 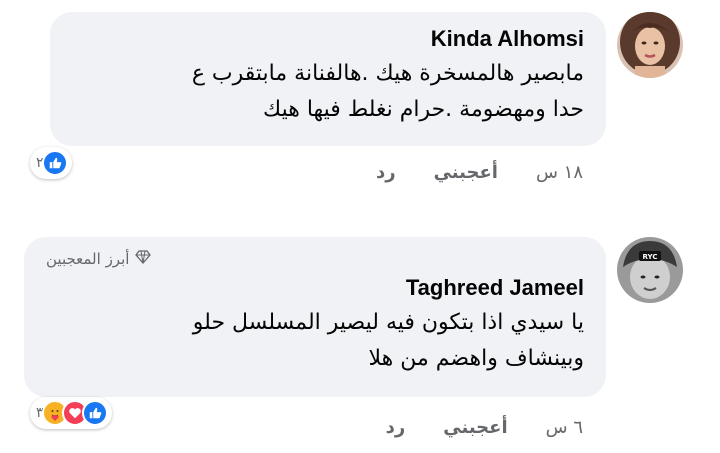 I want to click on svg-text: RYC, so click(x=650, y=257).